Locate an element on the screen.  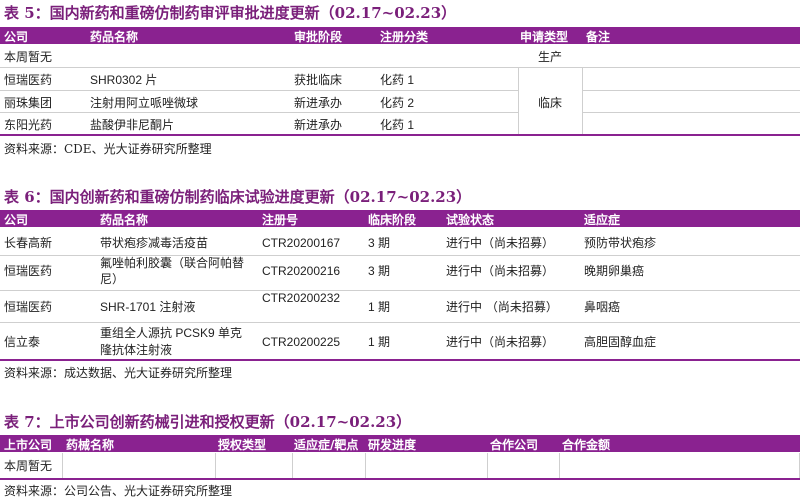
t5-row1-company: 恒瑞医药 is located at coordinates (28, 80).